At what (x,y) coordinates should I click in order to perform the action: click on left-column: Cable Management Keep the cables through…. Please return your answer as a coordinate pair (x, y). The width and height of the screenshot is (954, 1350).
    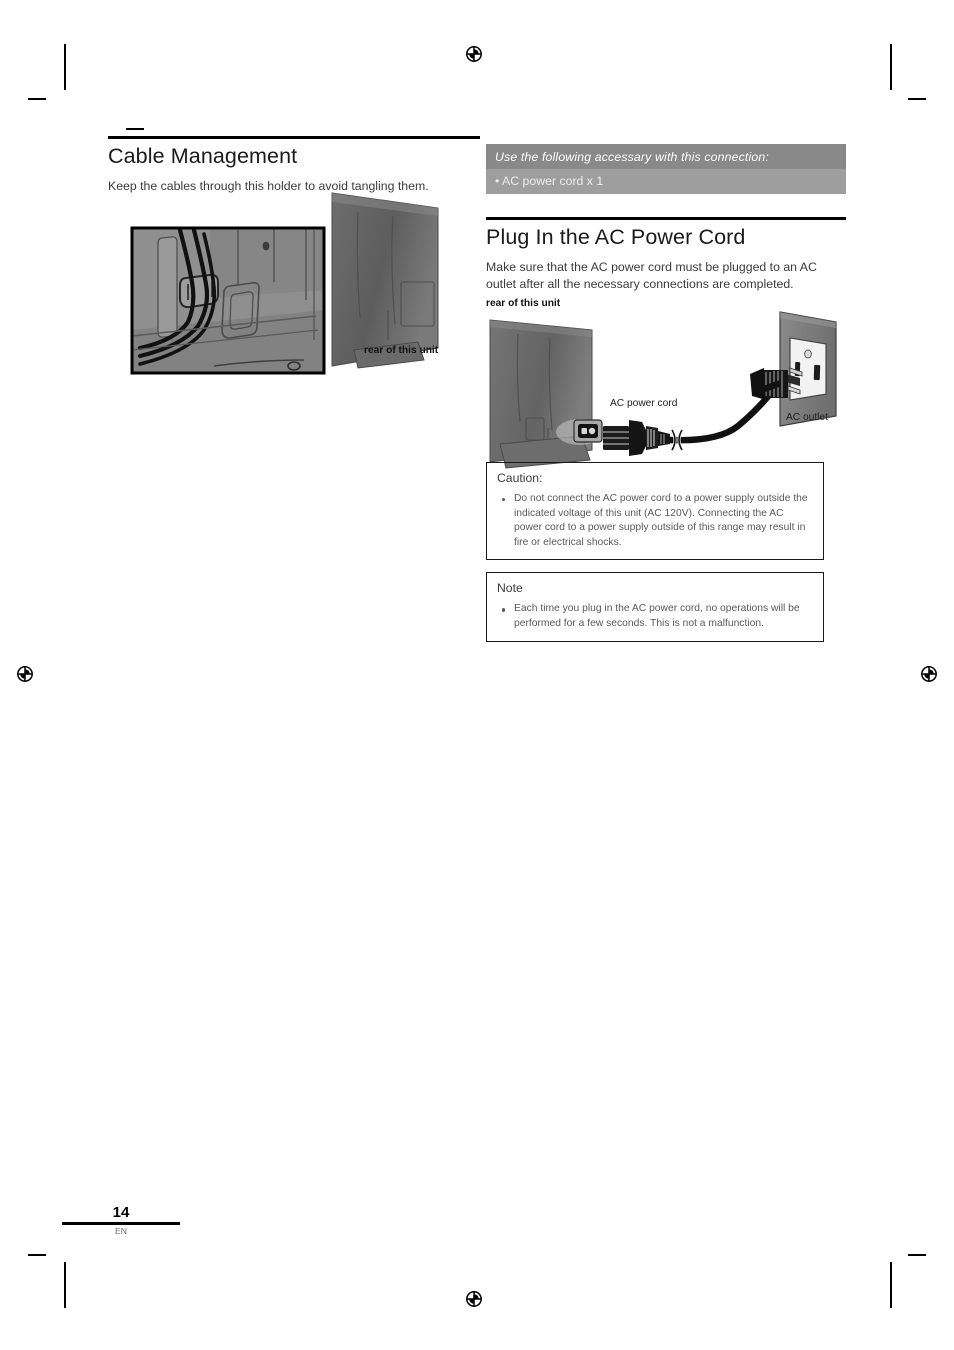
    Looking at the image, I should click on (294, 165).